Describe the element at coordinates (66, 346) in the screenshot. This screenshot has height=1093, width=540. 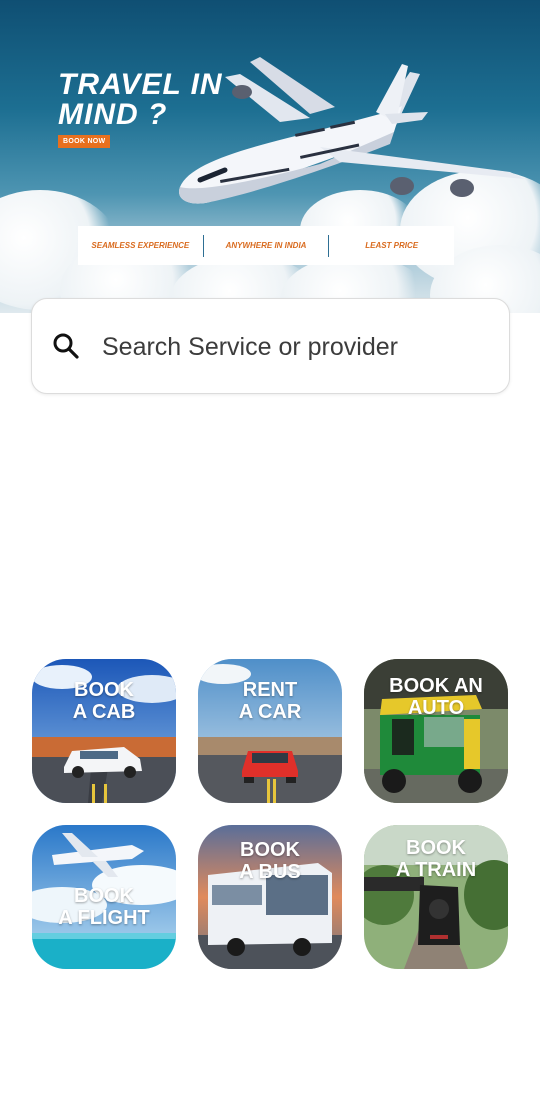
I see `search-icon` at that location.